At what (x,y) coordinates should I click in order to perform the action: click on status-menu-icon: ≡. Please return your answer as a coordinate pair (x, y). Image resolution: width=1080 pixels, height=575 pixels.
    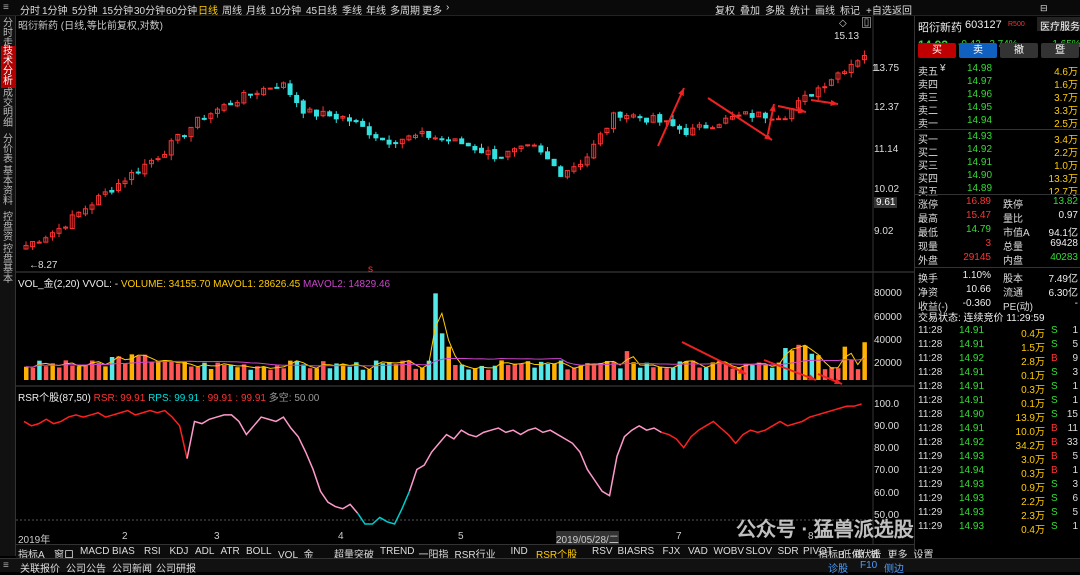
    Looking at the image, I should click on (6, 565).